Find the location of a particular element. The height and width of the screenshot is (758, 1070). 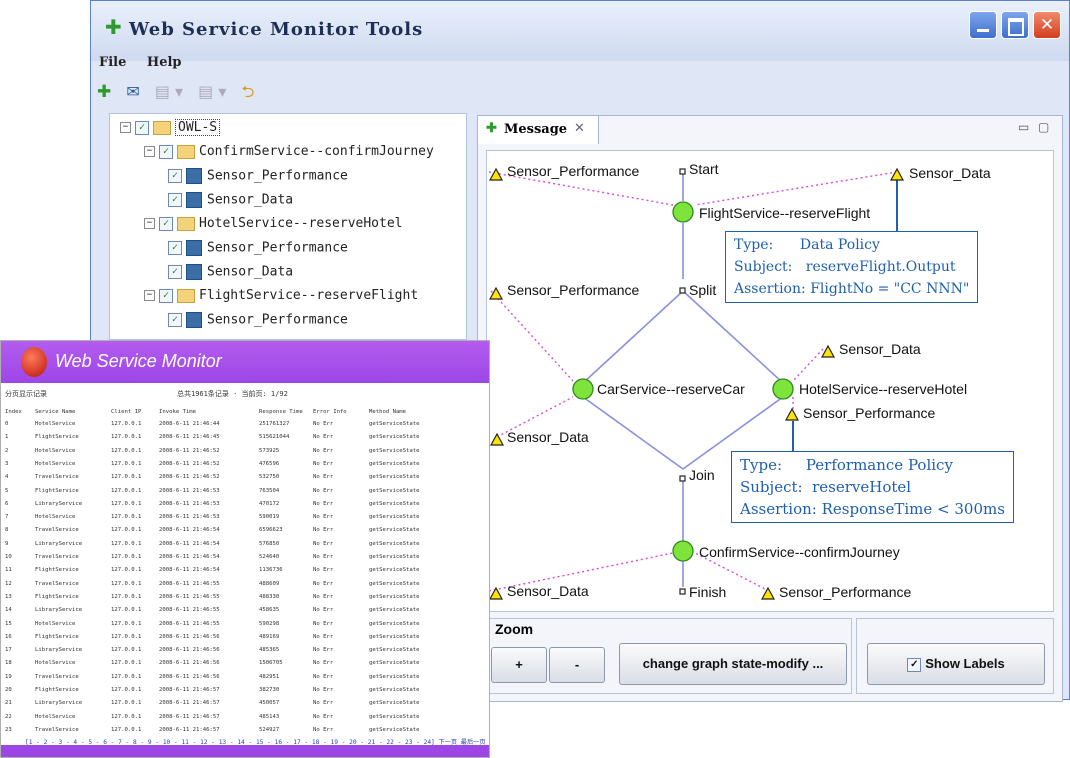

doc-icon: ▤ ▾ is located at coordinates (169, 91).